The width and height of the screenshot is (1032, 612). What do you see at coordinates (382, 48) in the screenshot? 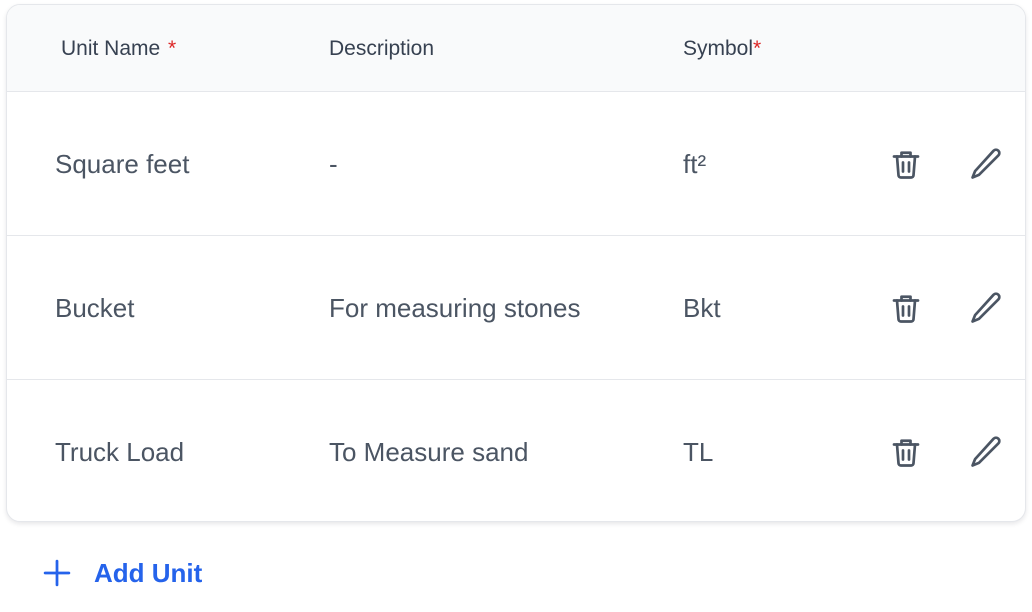
I see `header-description: Description` at bounding box center [382, 48].